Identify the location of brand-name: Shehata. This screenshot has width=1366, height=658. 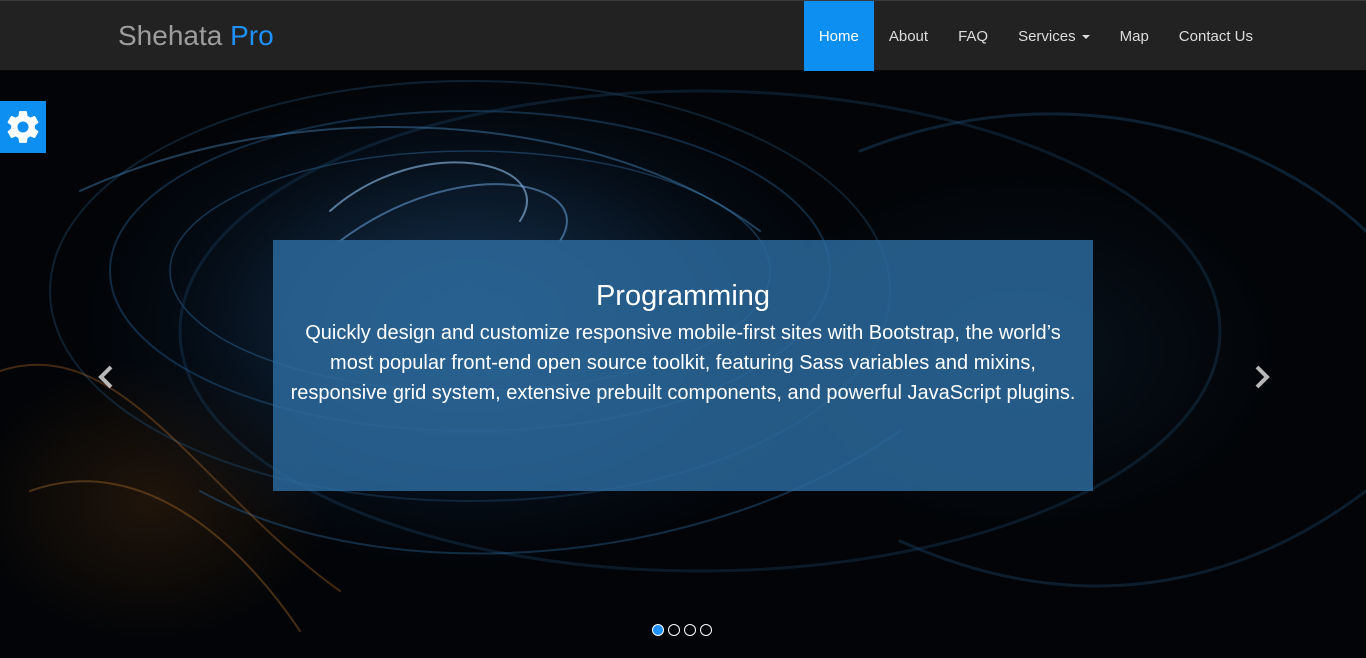
(170, 35).